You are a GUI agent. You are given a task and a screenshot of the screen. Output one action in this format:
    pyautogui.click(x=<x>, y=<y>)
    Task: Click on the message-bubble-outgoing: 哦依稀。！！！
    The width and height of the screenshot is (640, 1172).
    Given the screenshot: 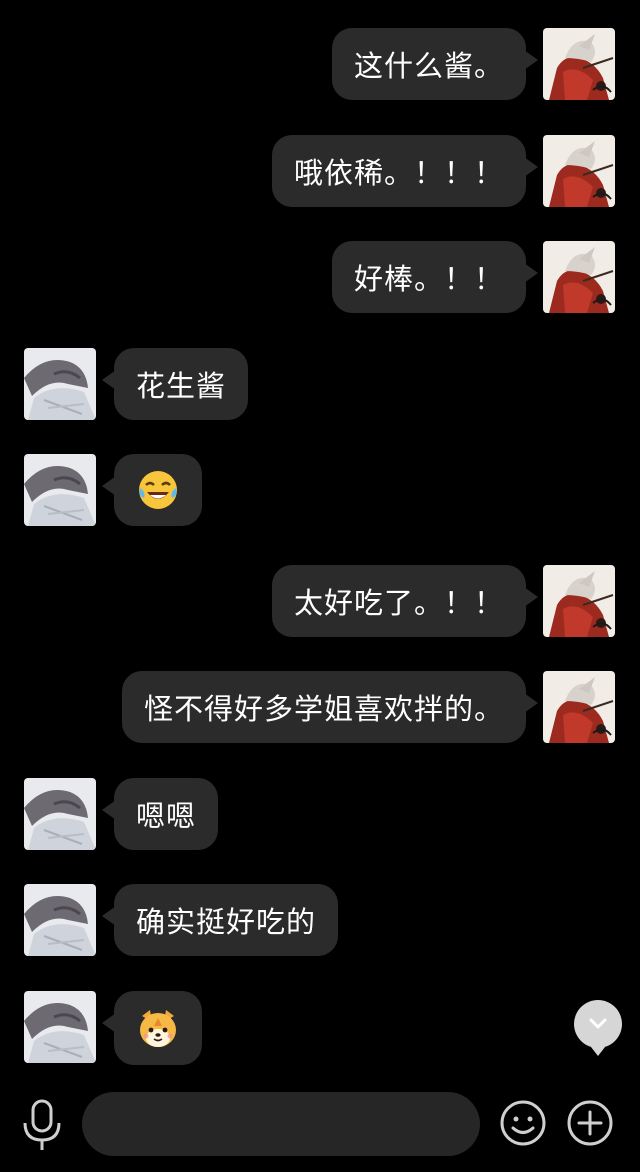 What is the action you would take?
    pyautogui.click(x=405, y=171)
    